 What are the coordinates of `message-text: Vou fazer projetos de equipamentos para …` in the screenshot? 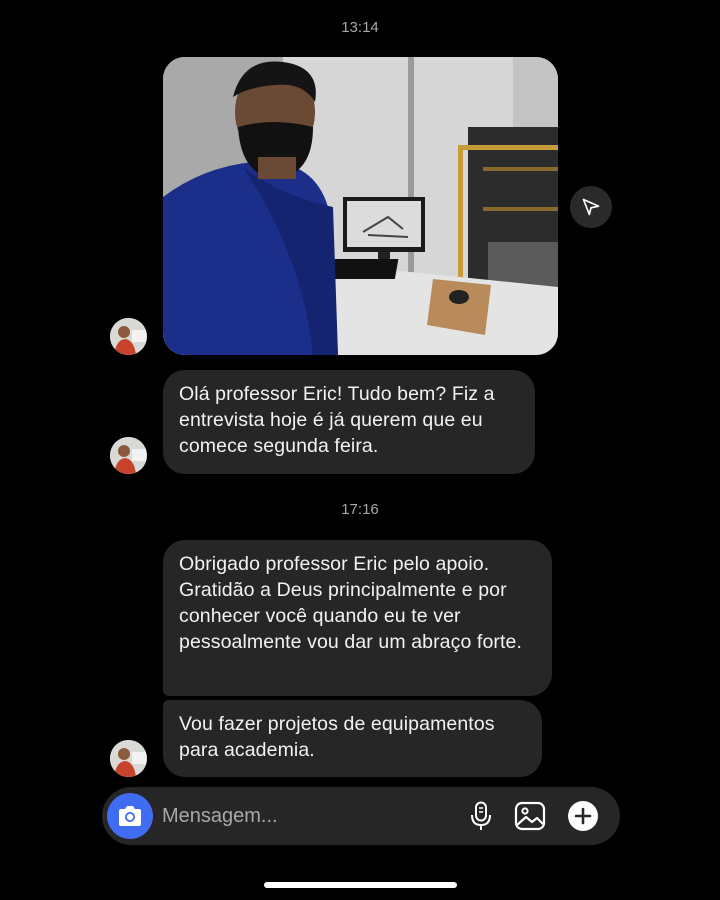 It's located at (337, 737).